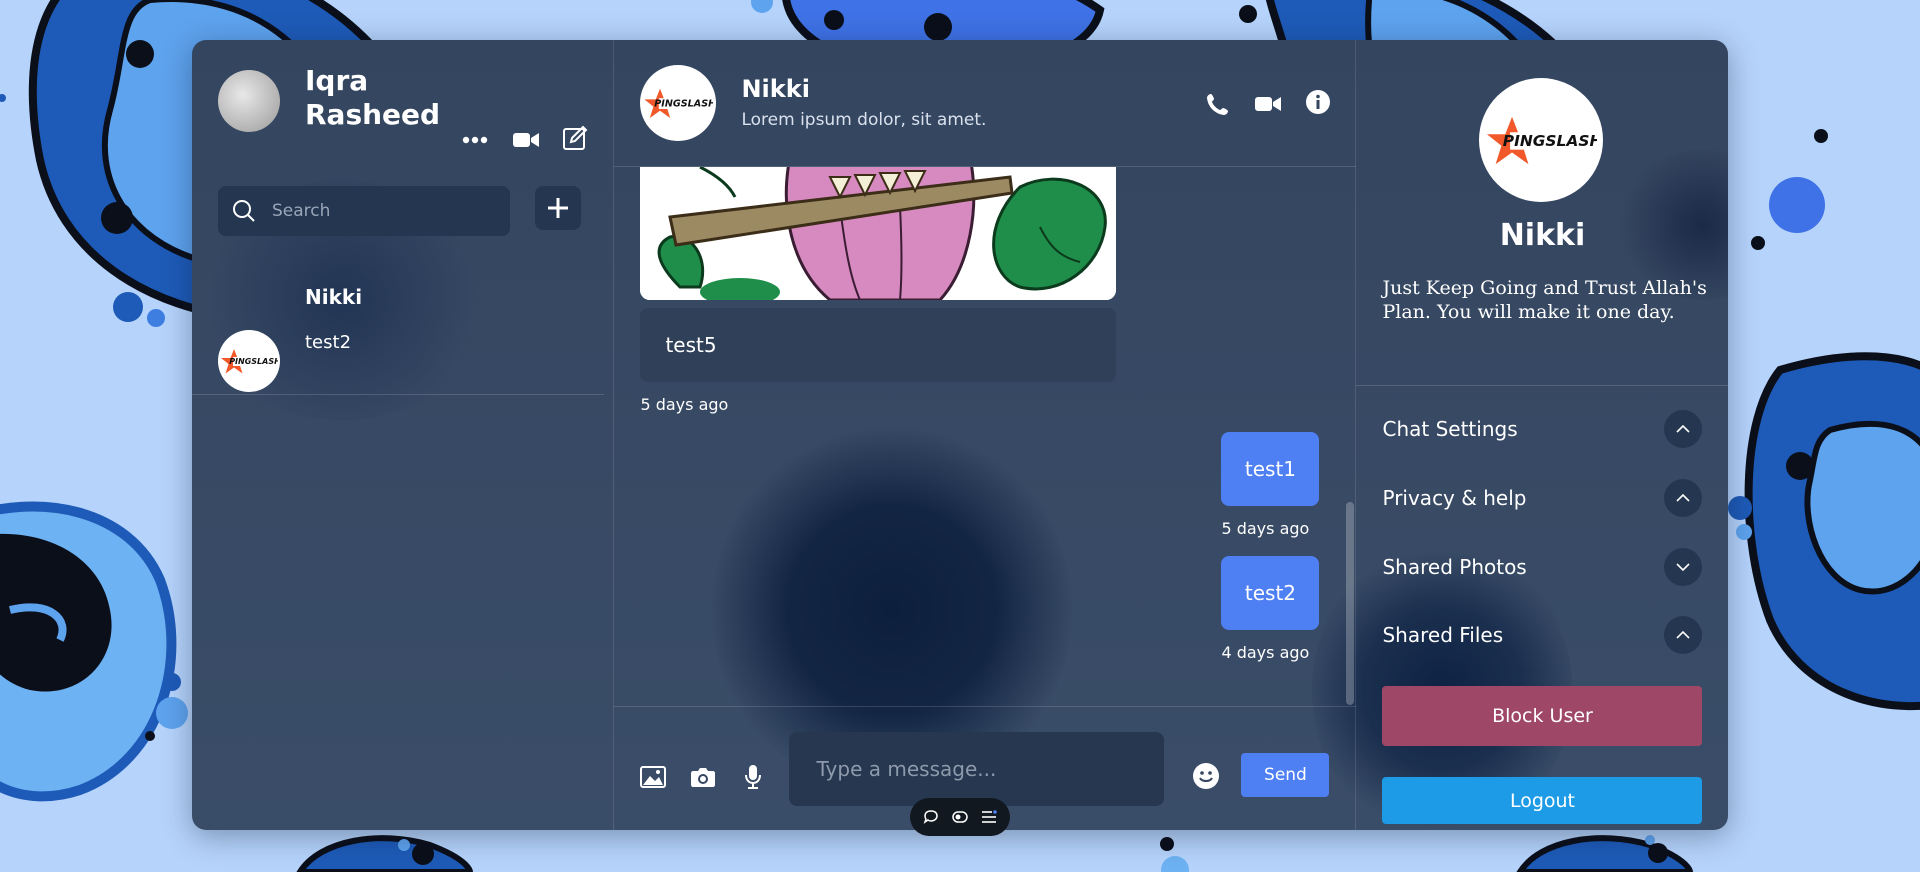 The height and width of the screenshot is (872, 1920). What do you see at coordinates (475, 140) in the screenshot?
I see `more-options-icon` at bounding box center [475, 140].